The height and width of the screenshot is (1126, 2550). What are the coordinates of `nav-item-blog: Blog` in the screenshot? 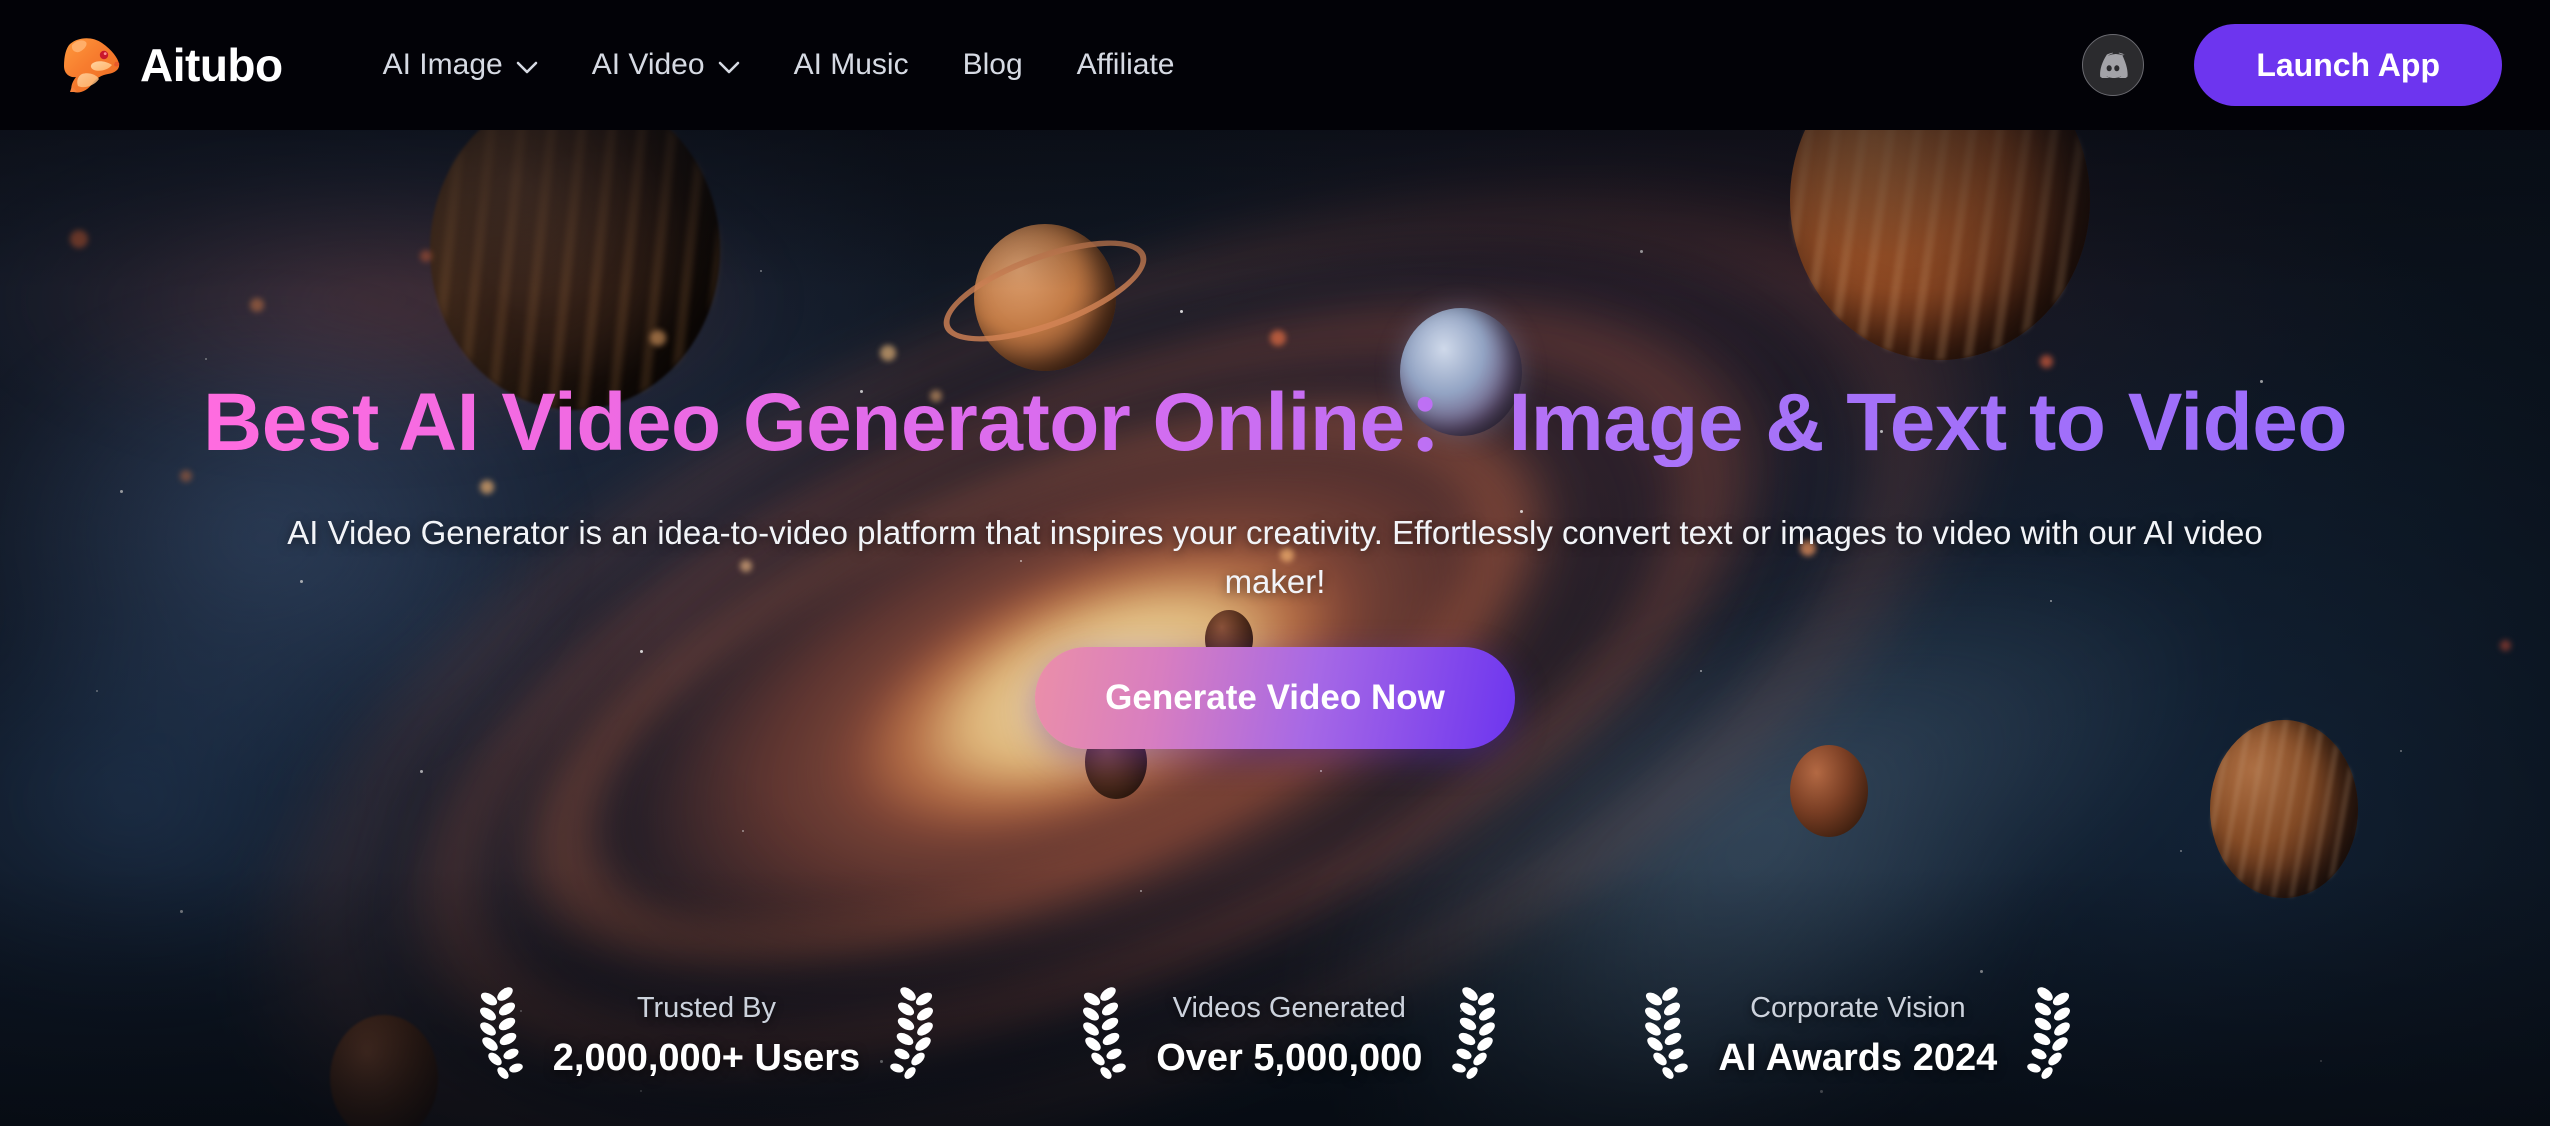 It's located at (993, 65).